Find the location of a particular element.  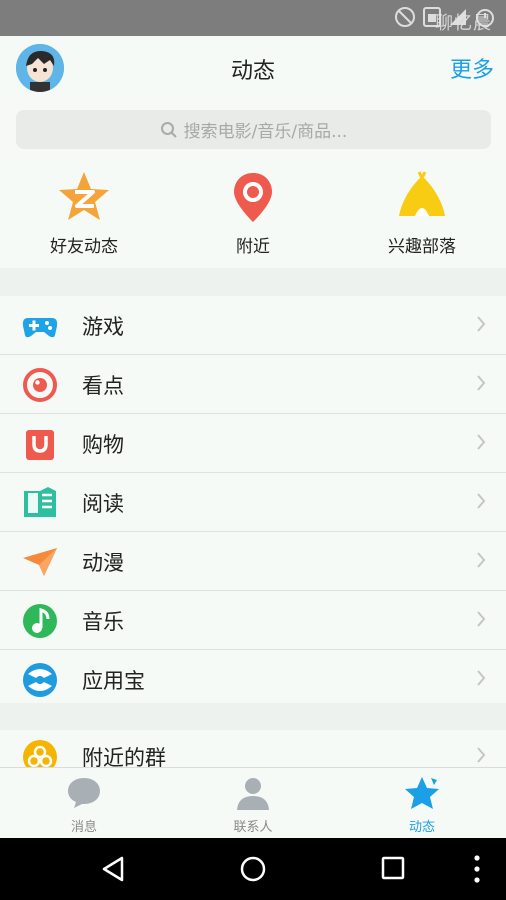

list-item-anime: 动漫 is located at coordinates (253, 561).